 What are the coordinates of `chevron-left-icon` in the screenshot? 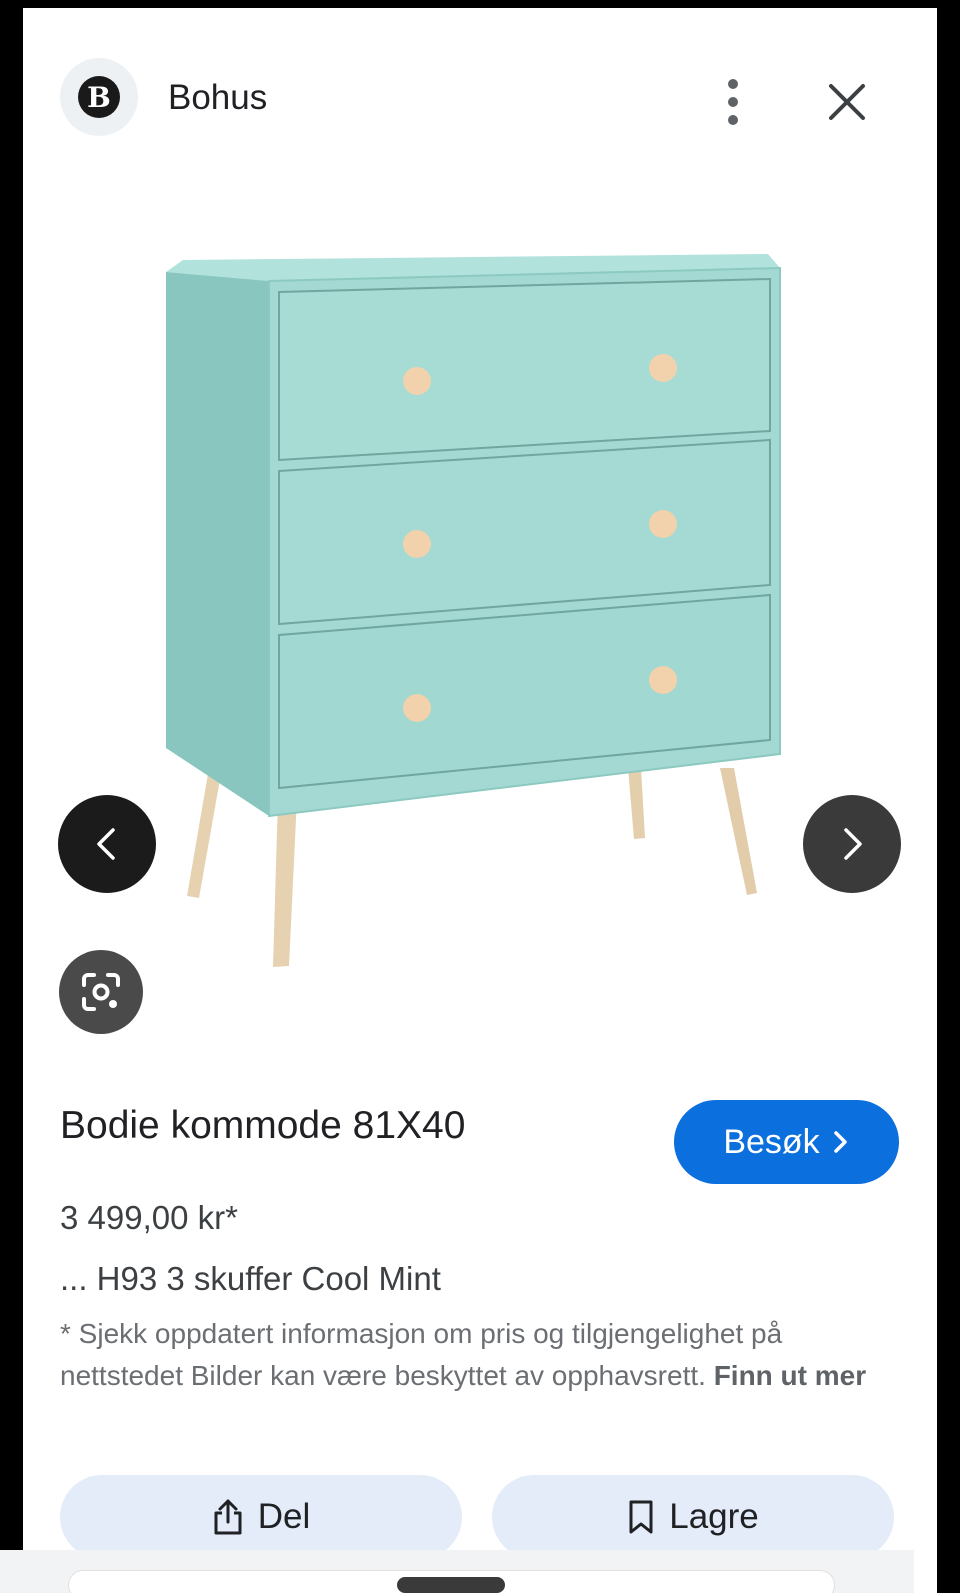 It's located at (107, 844).